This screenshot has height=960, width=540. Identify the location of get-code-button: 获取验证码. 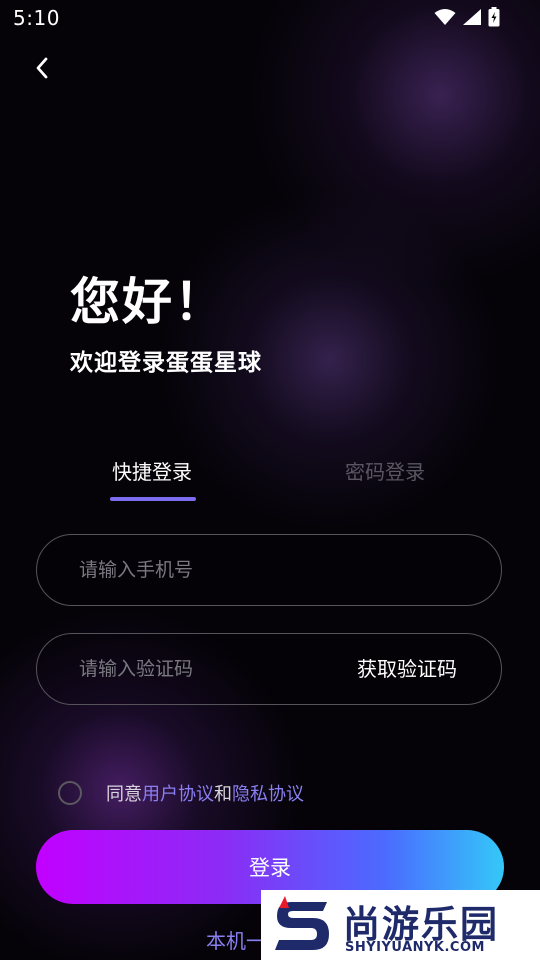
(407, 669).